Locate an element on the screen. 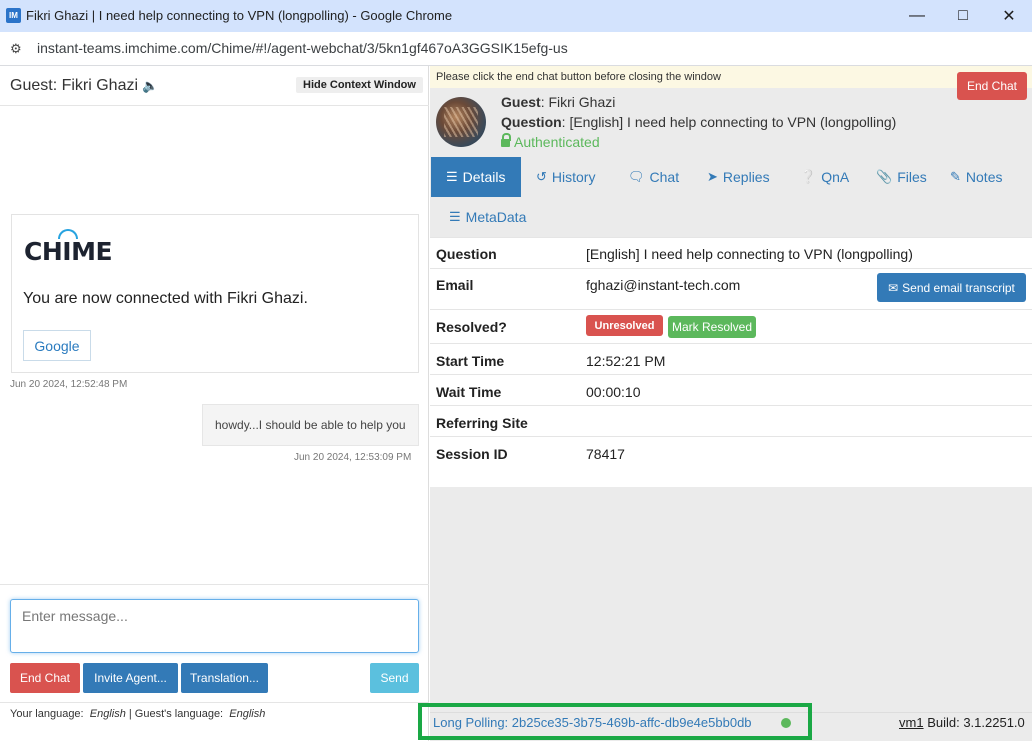  guest-avatar is located at coordinates (461, 122).